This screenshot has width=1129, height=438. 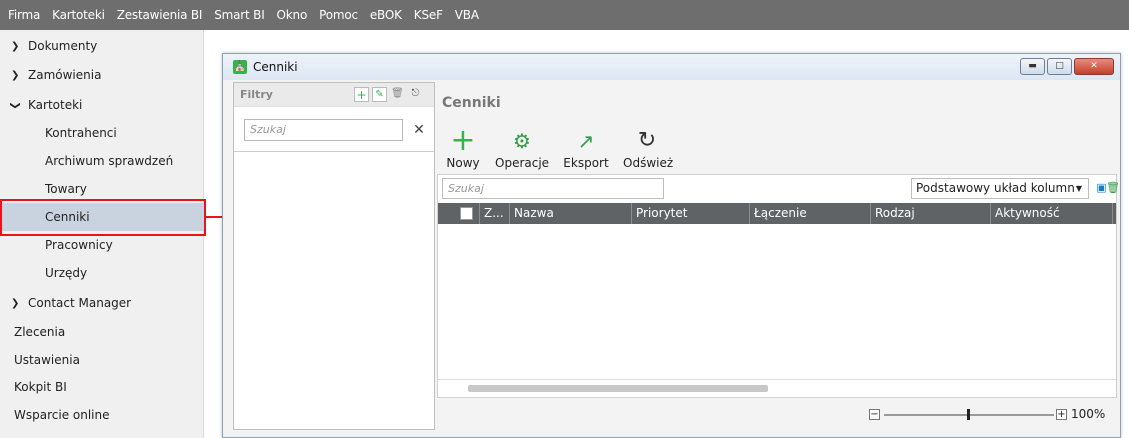 What do you see at coordinates (809, 213) in the screenshot?
I see `column-header: Łączenie` at bounding box center [809, 213].